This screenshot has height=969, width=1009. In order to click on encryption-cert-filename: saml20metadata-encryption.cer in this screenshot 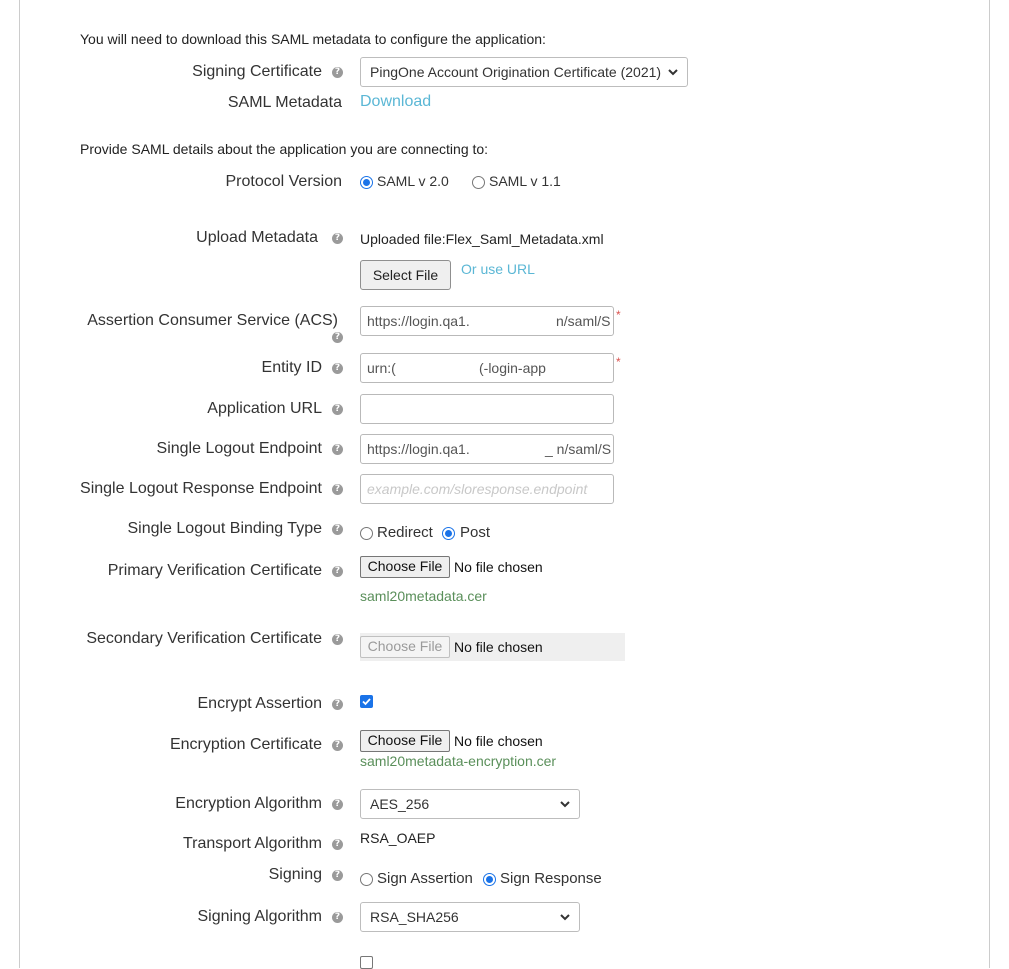, I will do `click(458, 761)`.